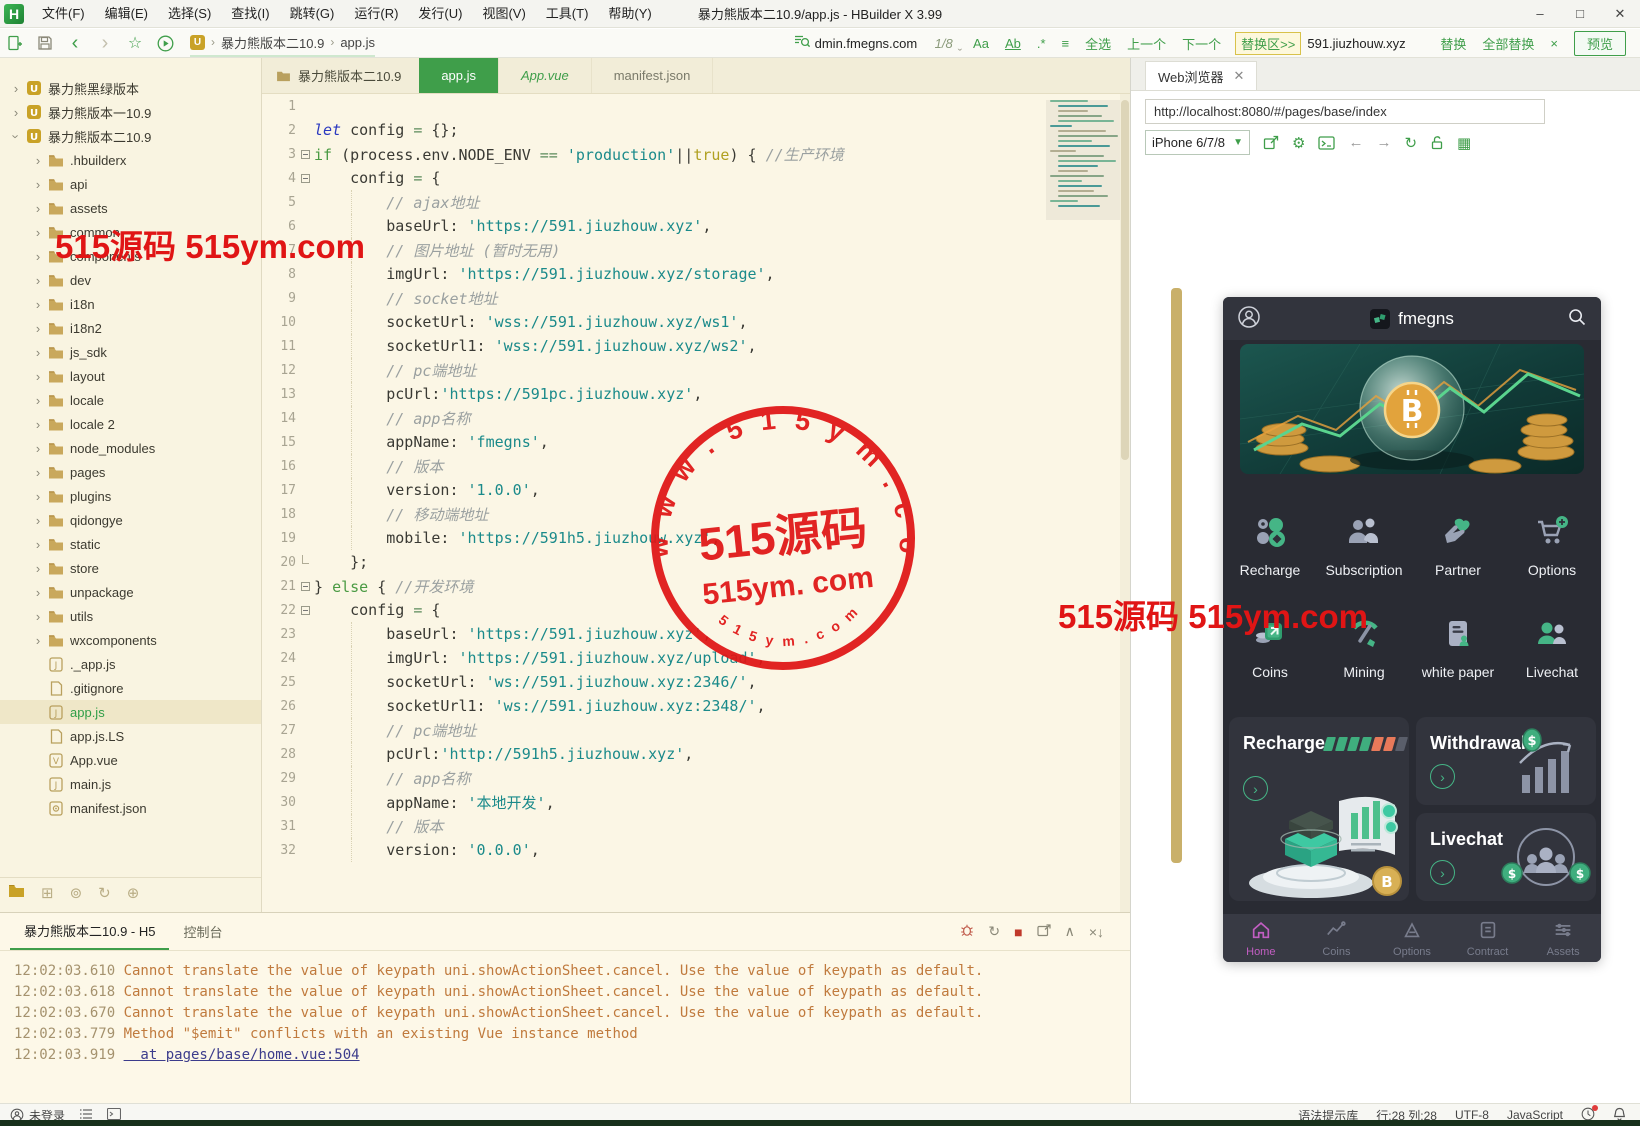 The height and width of the screenshot is (1126, 1640). What do you see at coordinates (133, 893) in the screenshot?
I see `extensions-view-icon: ⊕` at bounding box center [133, 893].